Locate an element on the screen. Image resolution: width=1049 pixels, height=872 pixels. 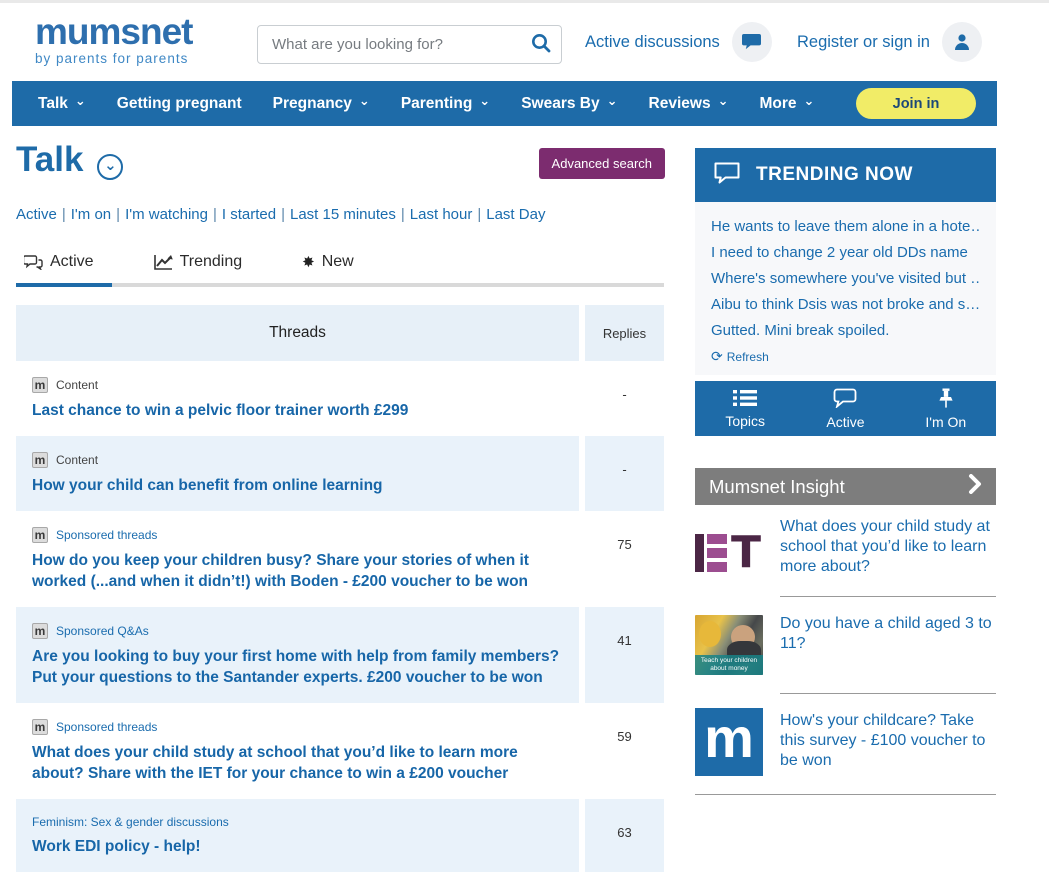
nav-item-talk: Talk ⌄ is located at coordinates (62, 102).